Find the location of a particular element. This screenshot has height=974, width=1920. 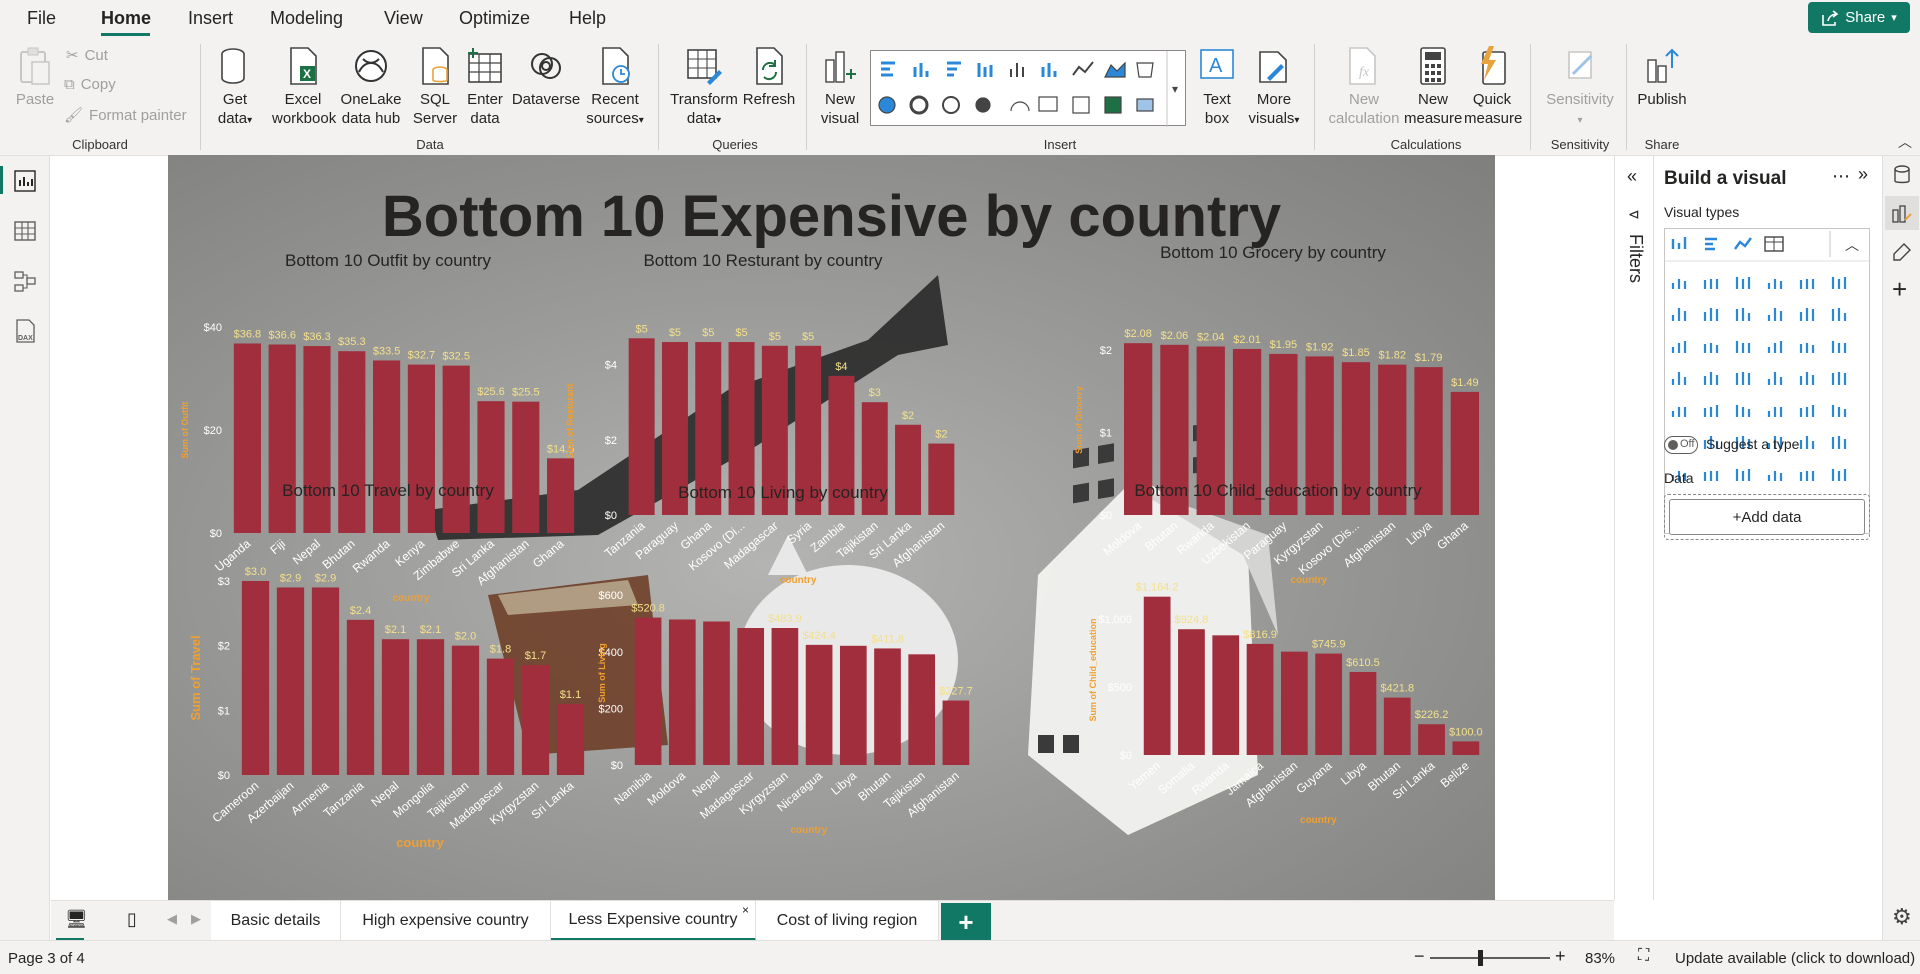

publish-button: Publish is located at coordinates (1662, 77).